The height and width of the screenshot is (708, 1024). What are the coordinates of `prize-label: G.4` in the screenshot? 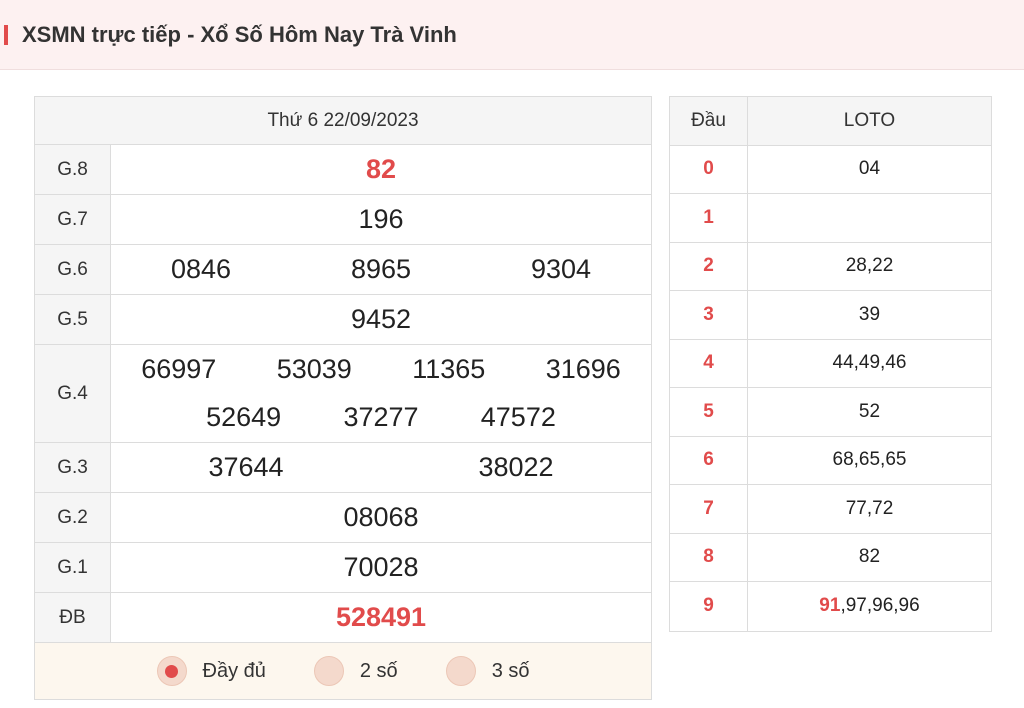 It's located at (73, 393).